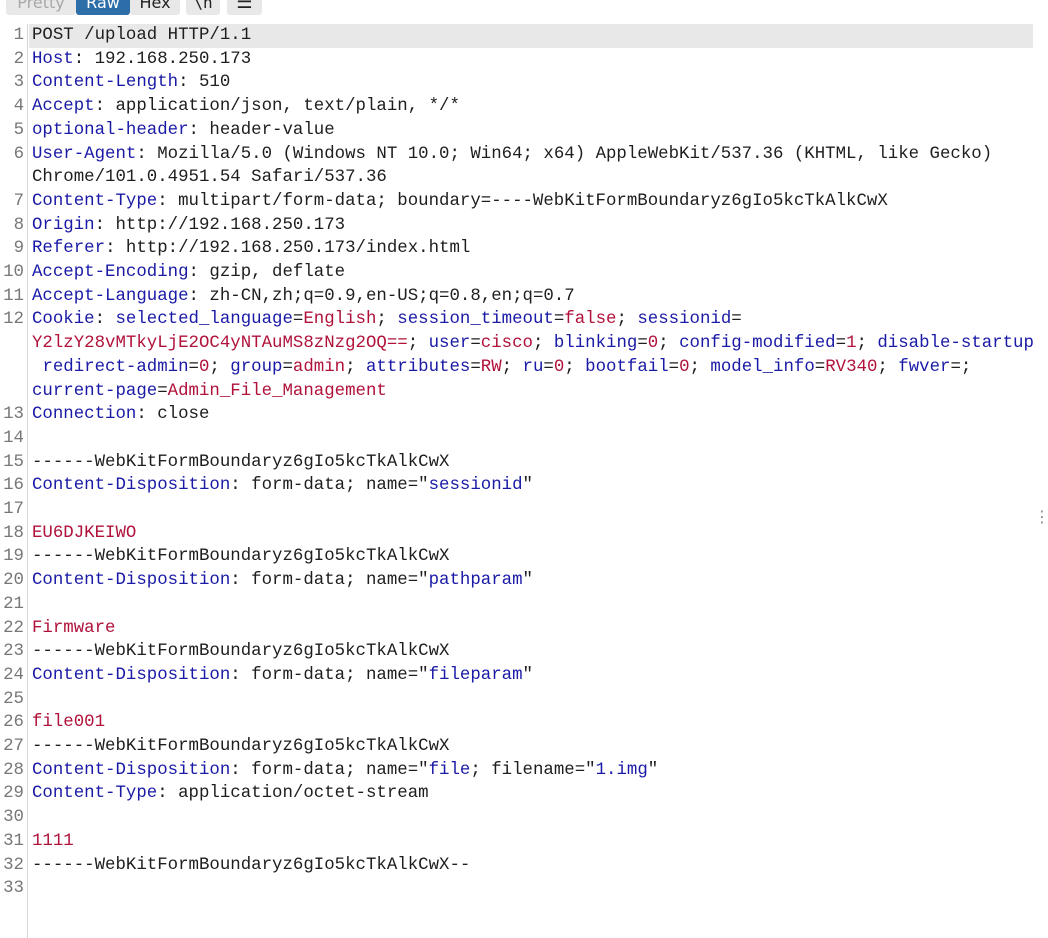 This screenshot has height=938, width=1048. What do you see at coordinates (13, 533) in the screenshot?
I see `line-number: 18` at bounding box center [13, 533].